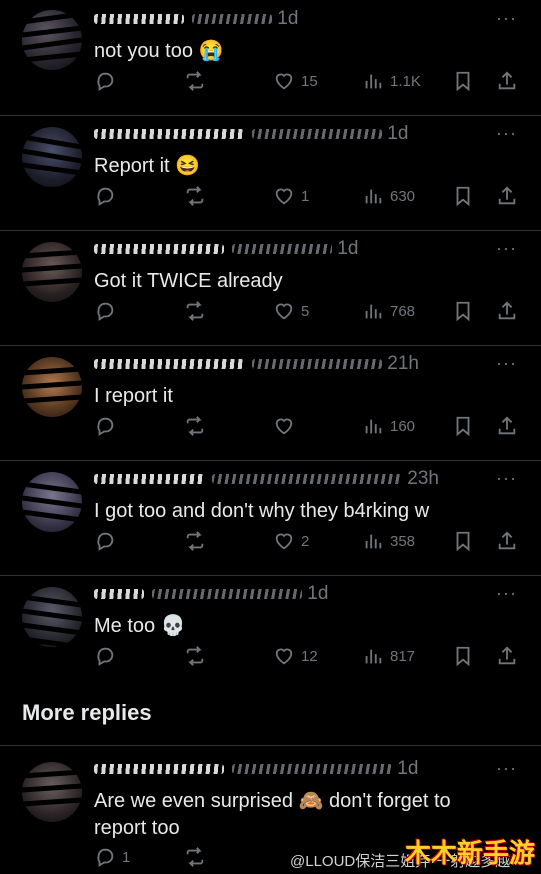  What do you see at coordinates (262, 511) in the screenshot?
I see `tweet-text: I got too and don't why they b4rking w` at bounding box center [262, 511].